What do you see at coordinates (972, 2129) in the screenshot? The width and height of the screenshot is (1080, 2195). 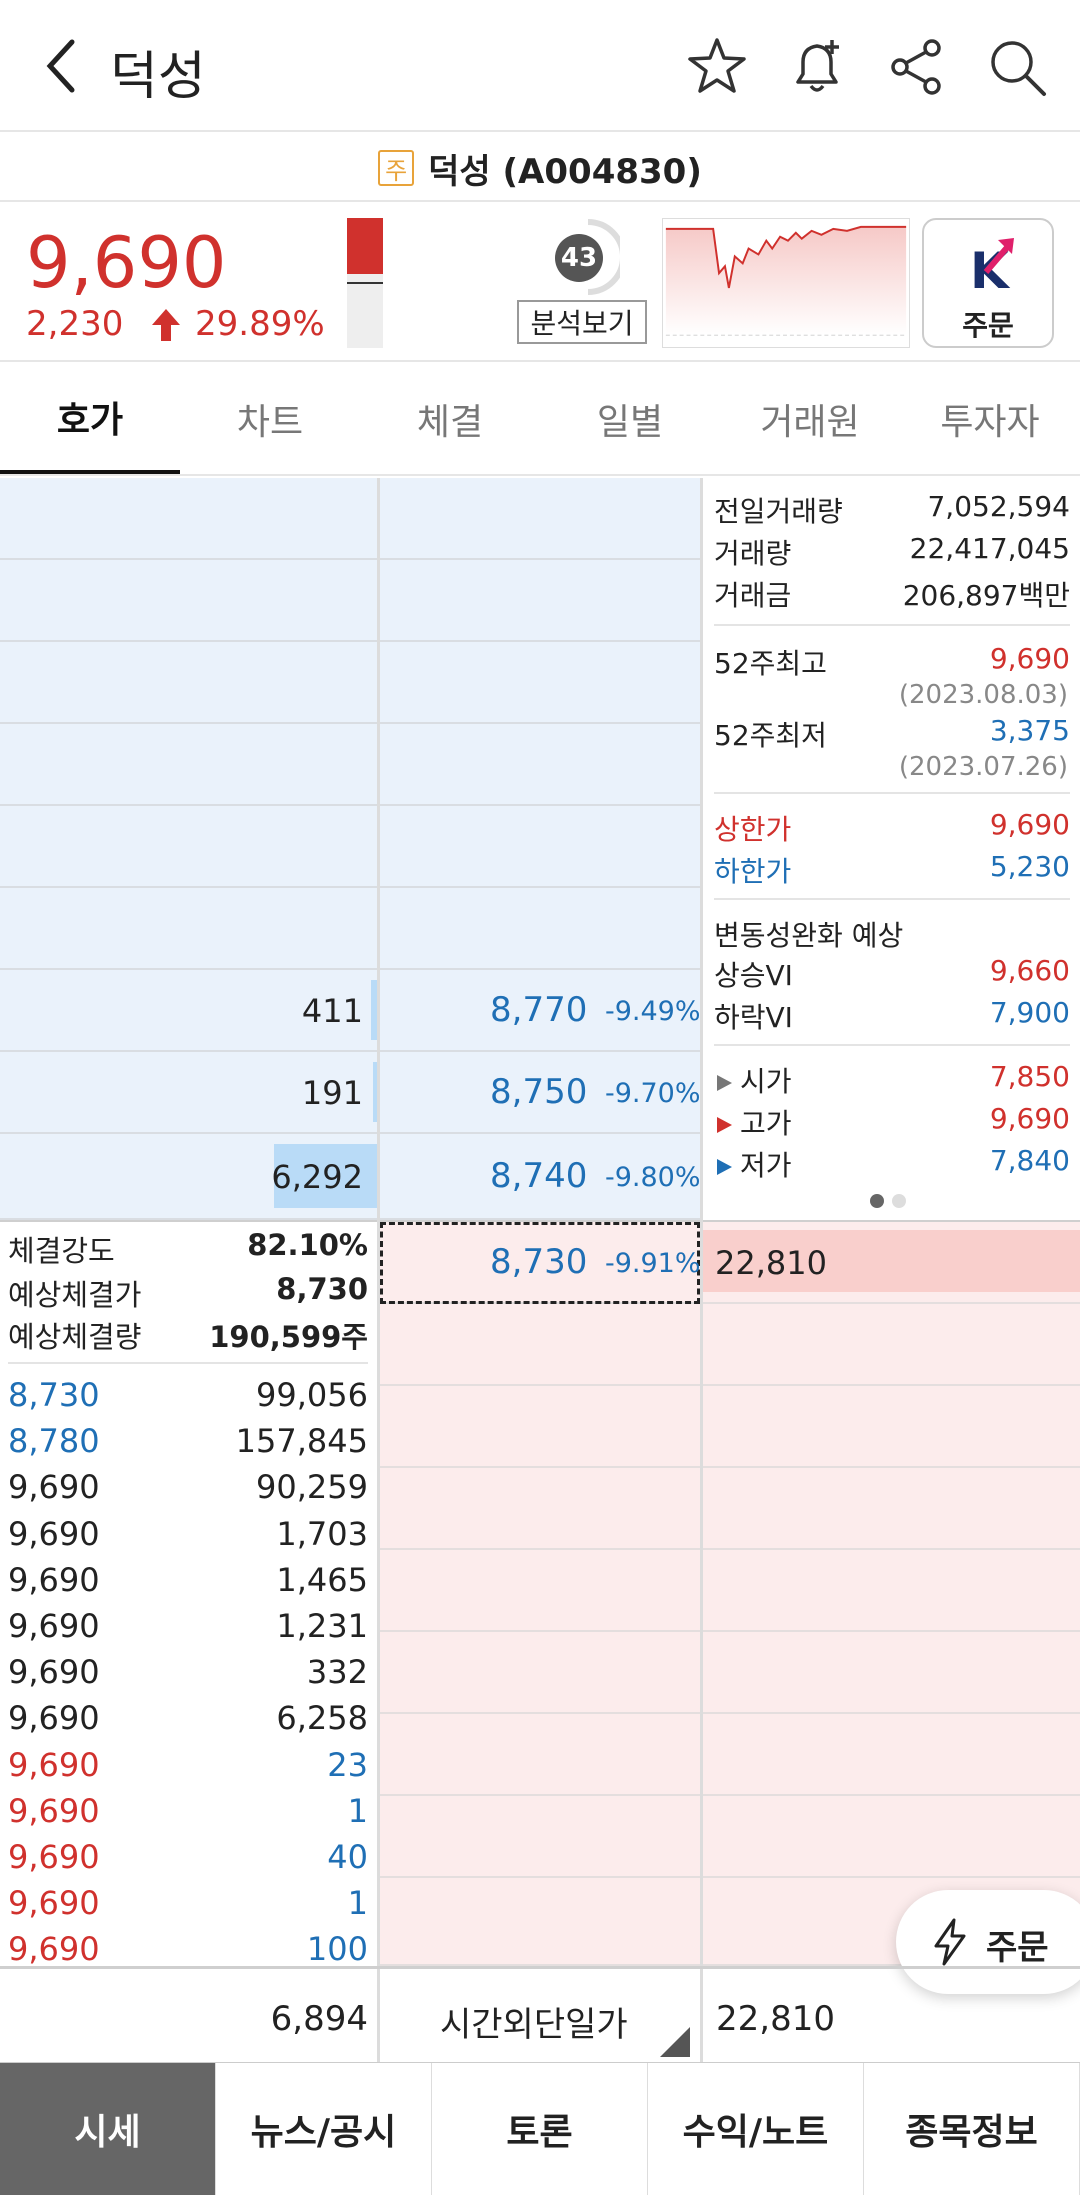 I see `nav-stock-info: 종목정보` at bounding box center [972, 2129].